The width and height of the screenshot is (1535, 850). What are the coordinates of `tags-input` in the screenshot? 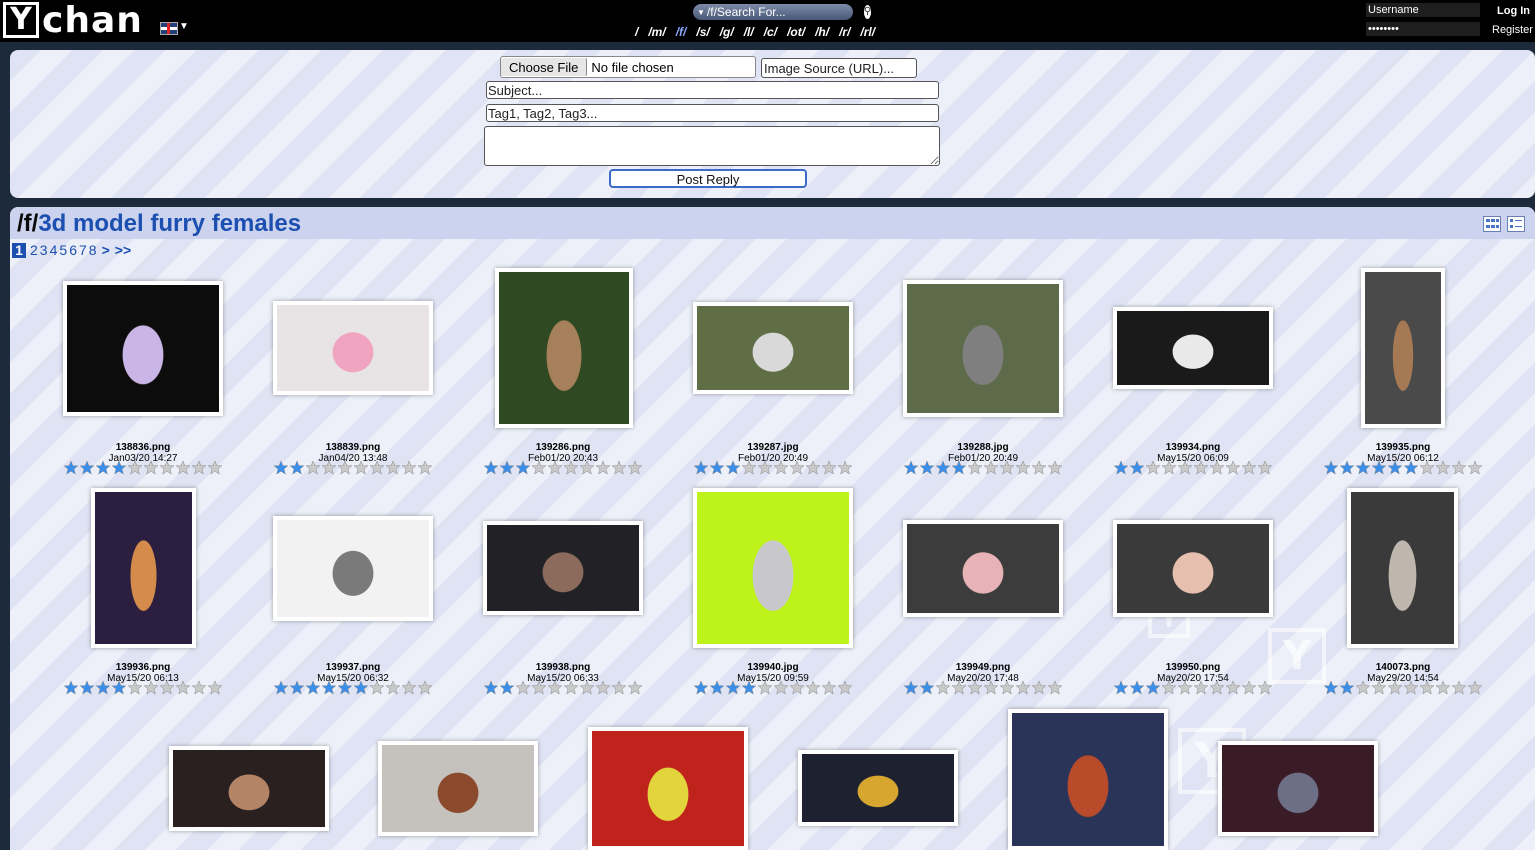 It's located at (712, 113).